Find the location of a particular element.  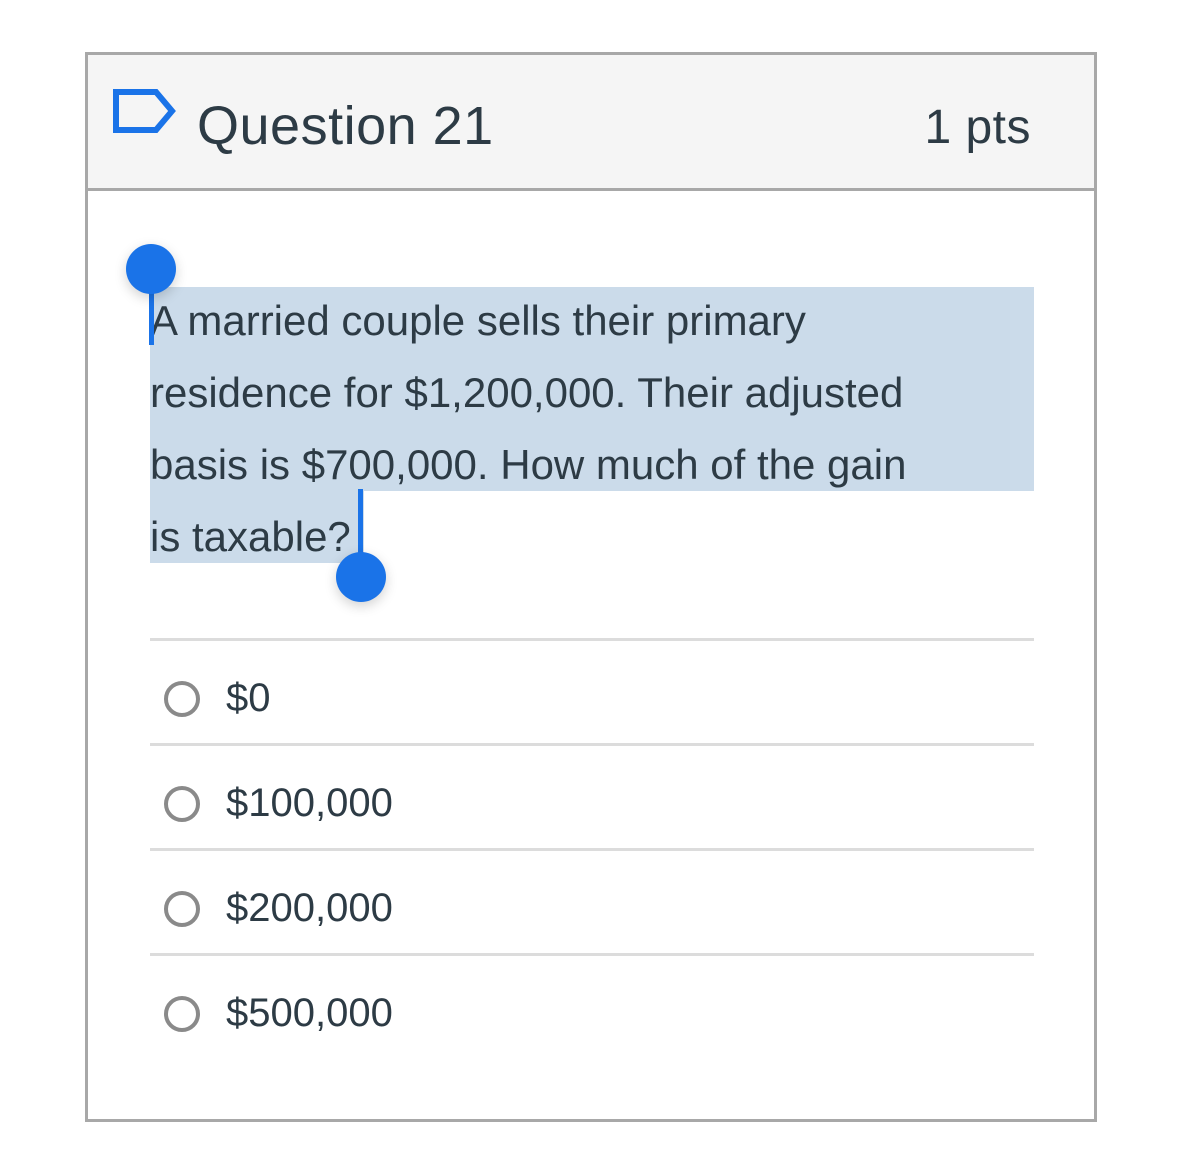

selection-start-handle is located at coordinates (151, 269).